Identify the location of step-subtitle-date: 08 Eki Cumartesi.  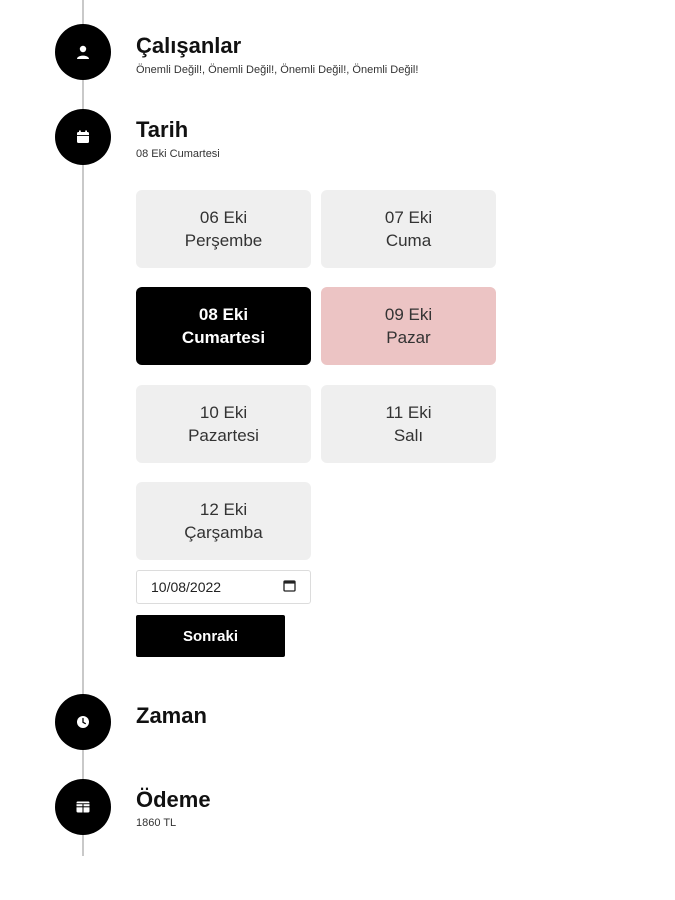
(178, 154).